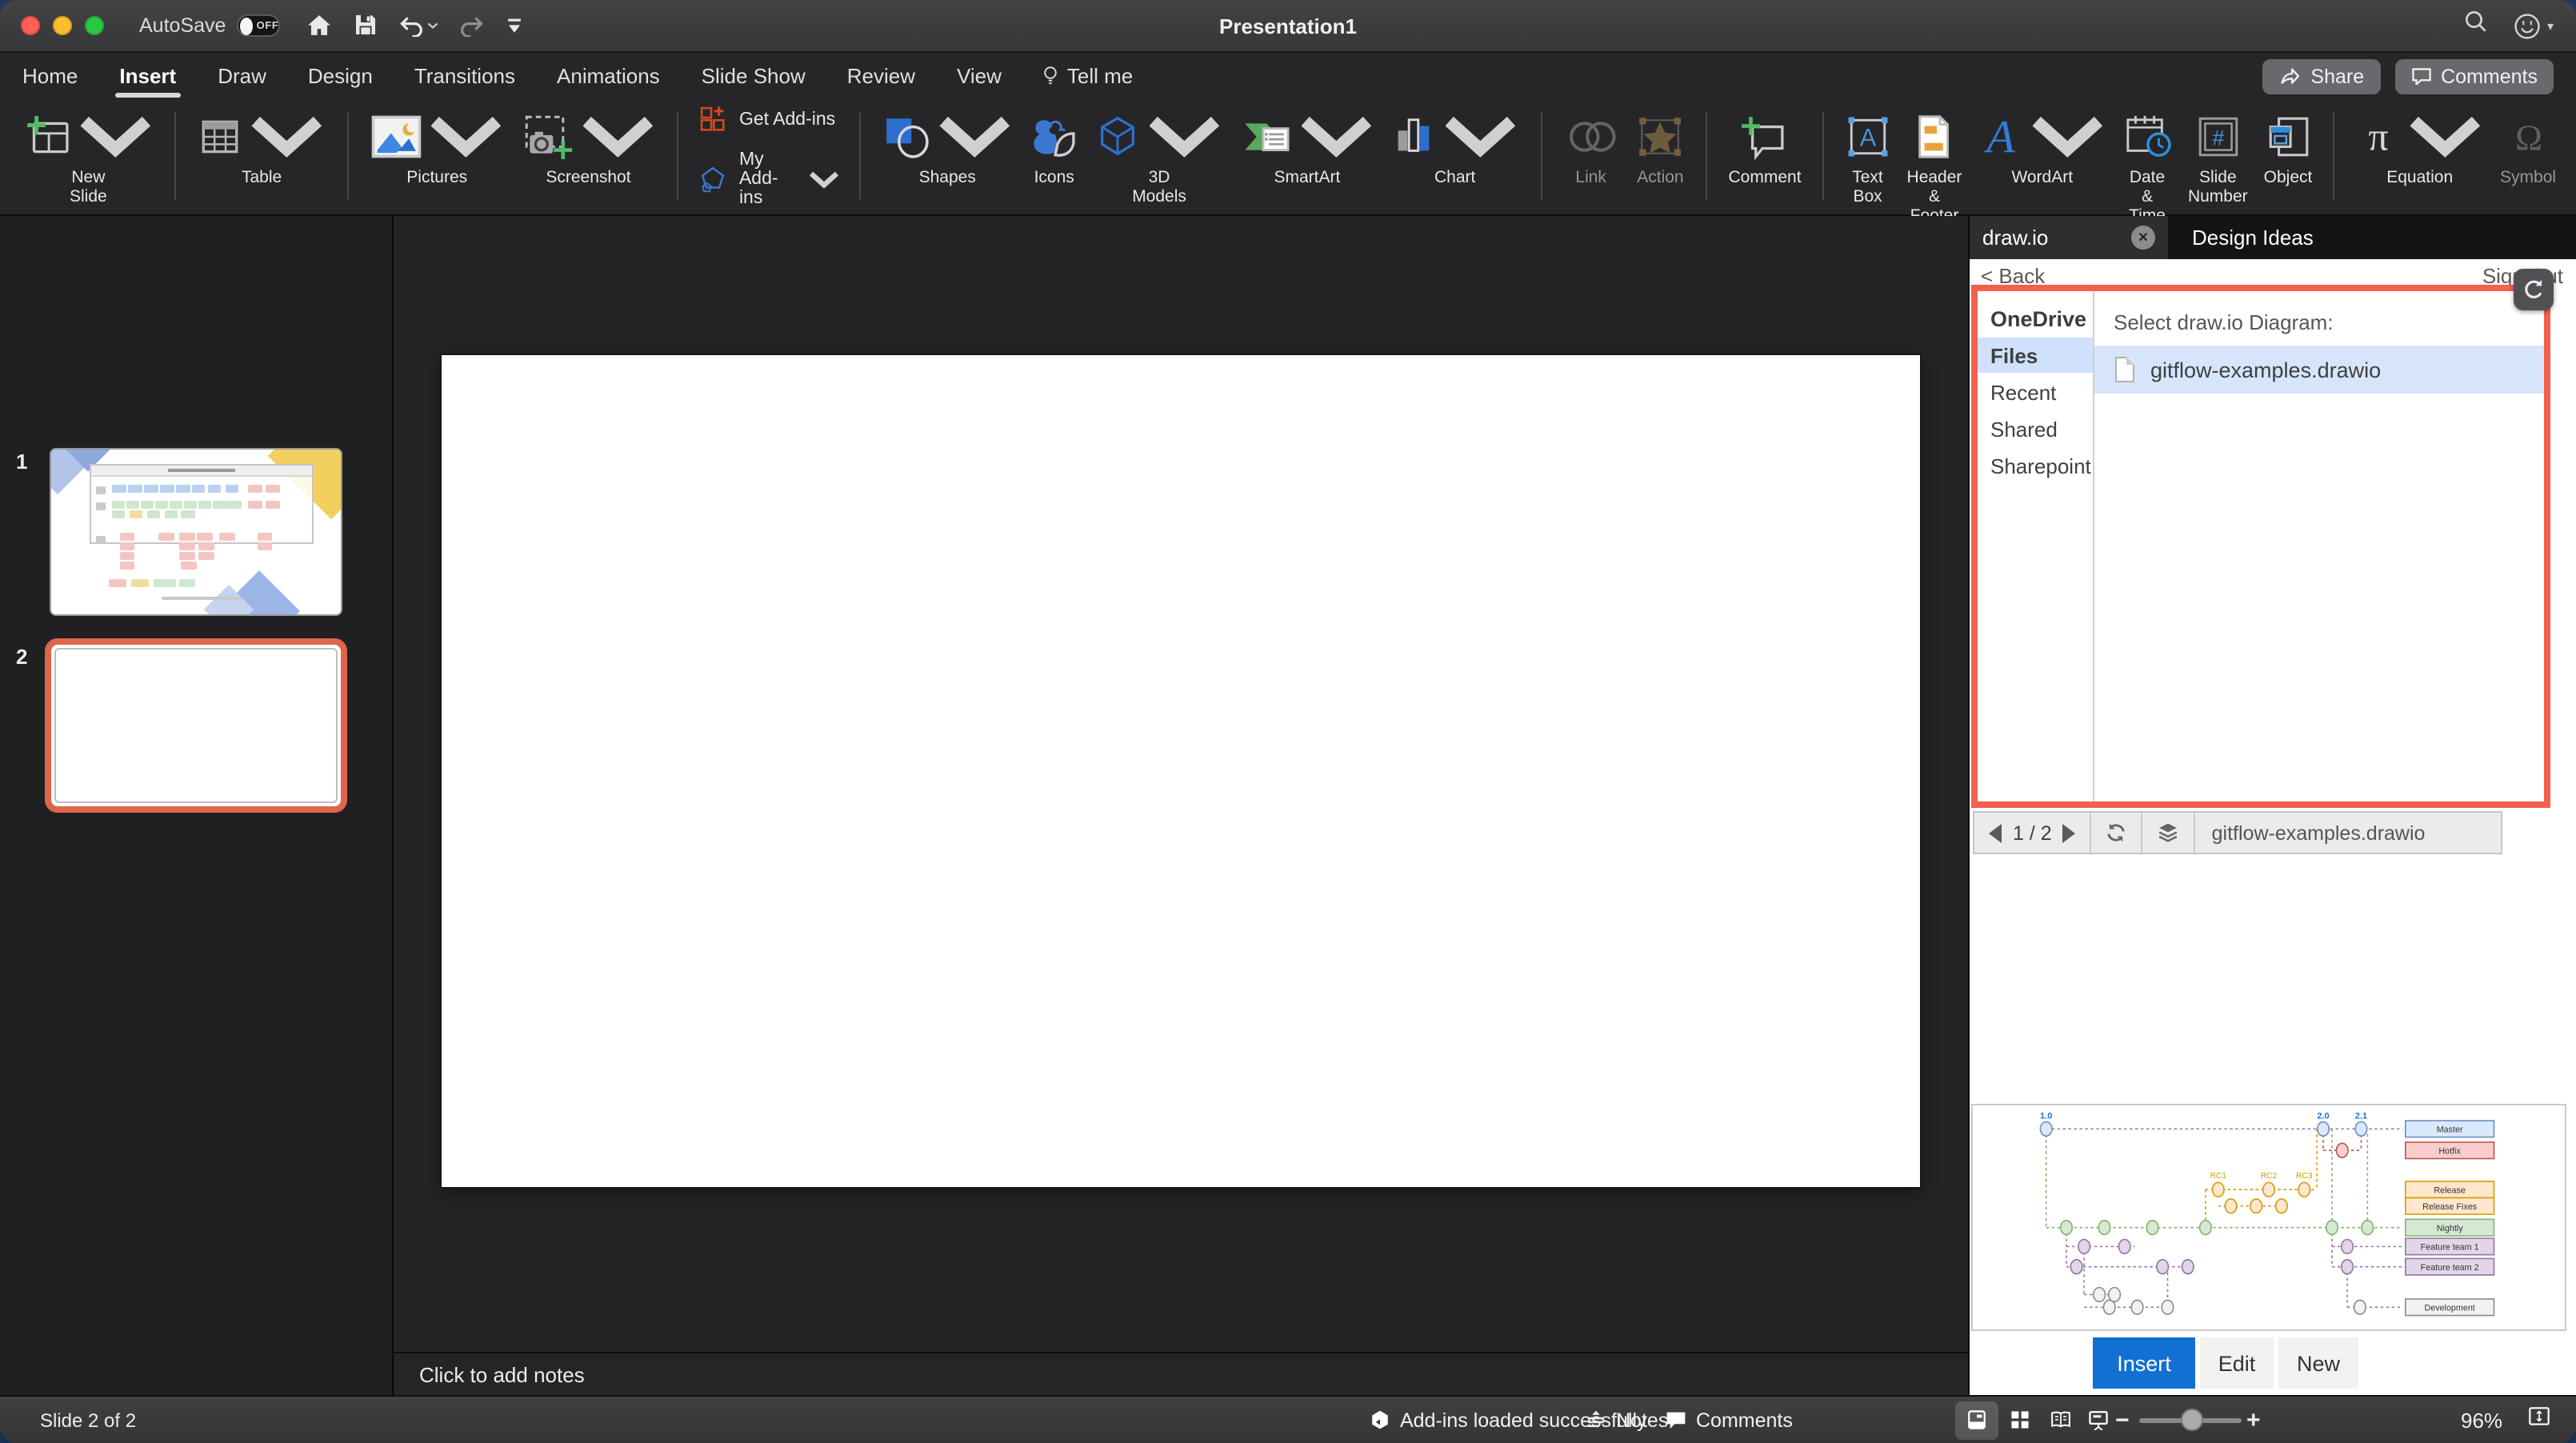 The height and width of the screenshot is (1443, 2576). Describe the element at coordinates (2218, 157) in the screenshot. I see `ribbon-button-slide-number: # Slide Number` at that location.